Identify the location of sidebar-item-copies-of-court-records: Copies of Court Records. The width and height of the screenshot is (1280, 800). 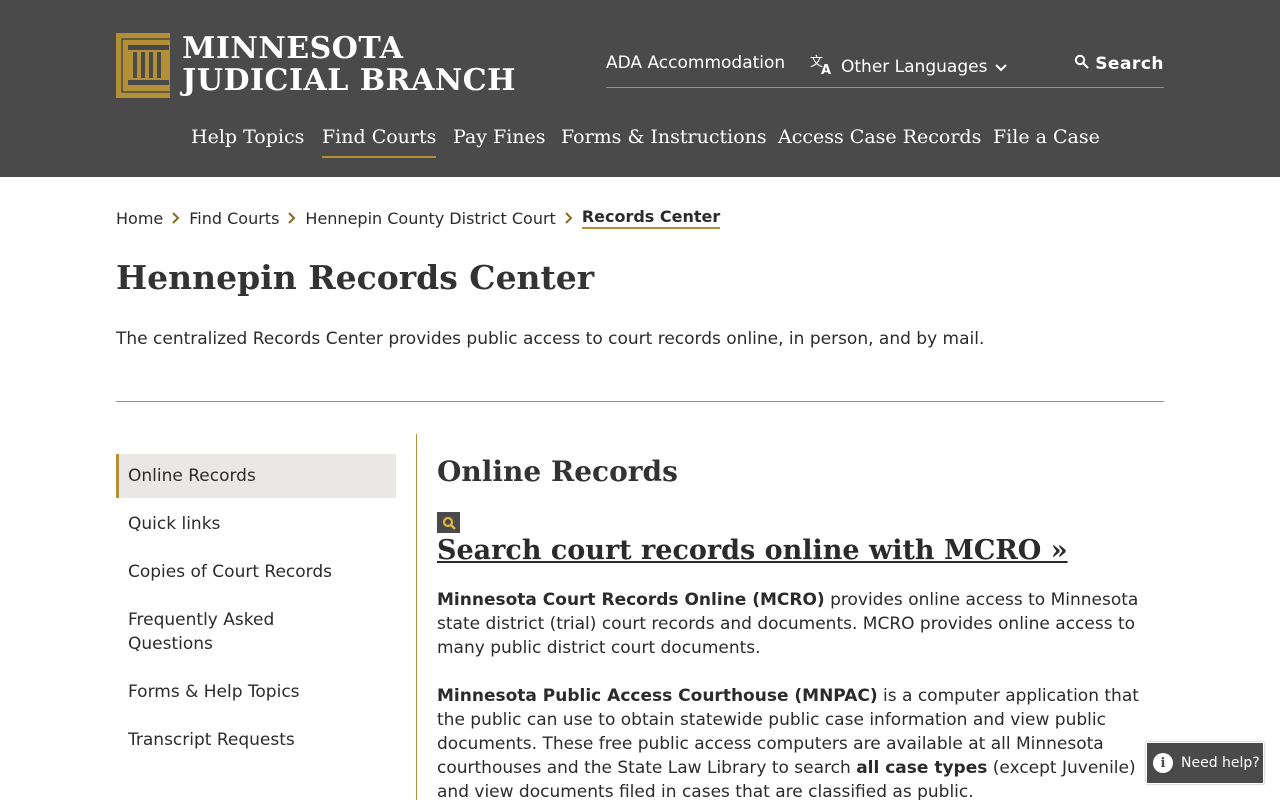
(256, 572).